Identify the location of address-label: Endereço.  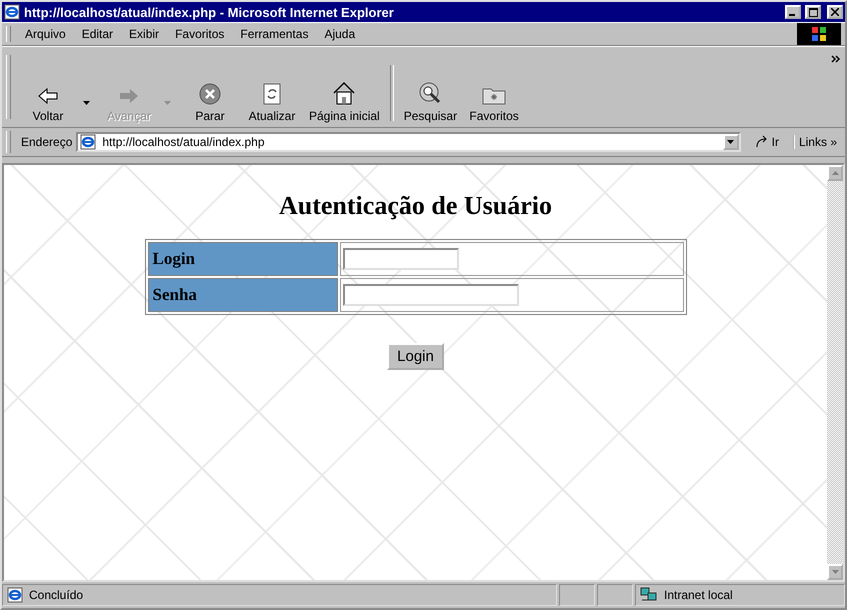
(46, 142).